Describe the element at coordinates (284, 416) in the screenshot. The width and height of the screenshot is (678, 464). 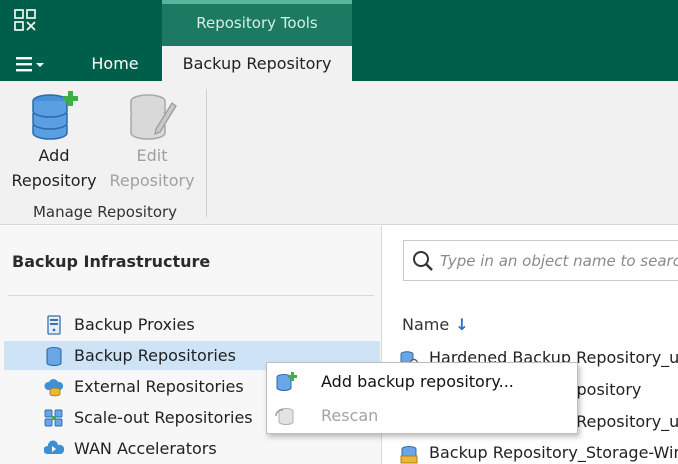
I see `rescan-icon` at that location.